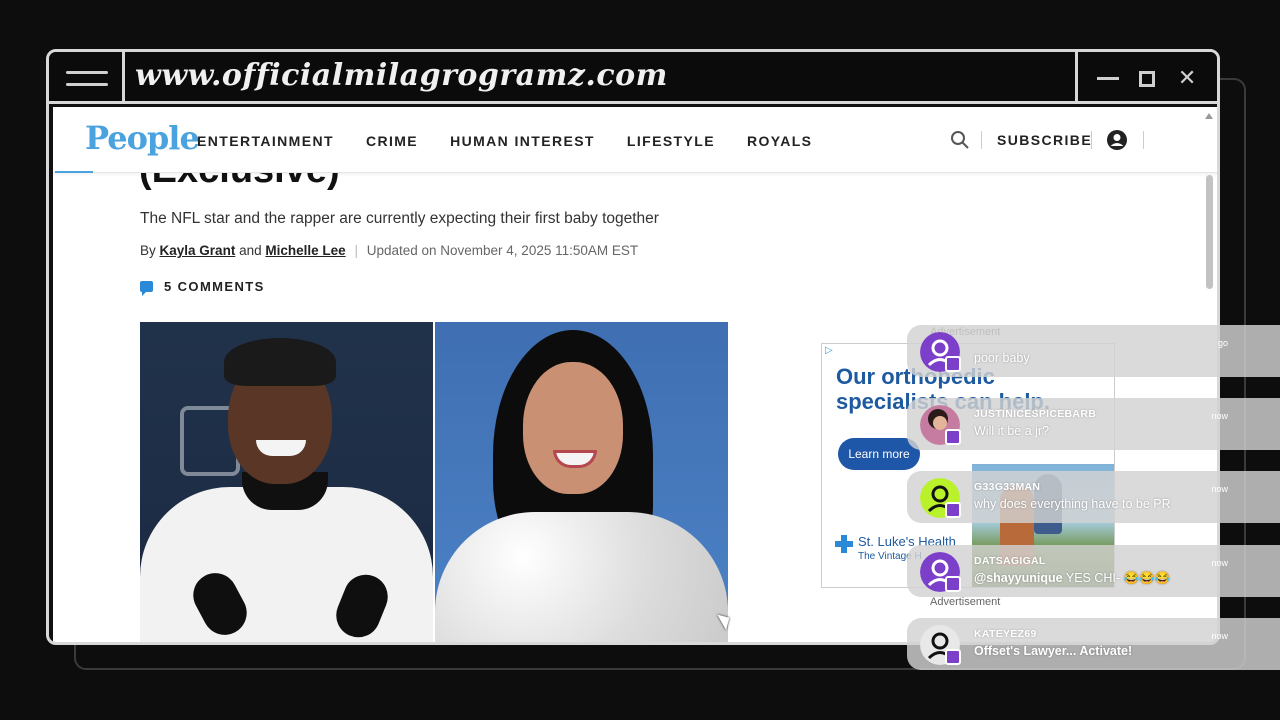  Describe the element at coordinates (502, 250) in the screenshot. I see `updated-date: Updated on November 4, 2025 11:50AM EST` at that location.